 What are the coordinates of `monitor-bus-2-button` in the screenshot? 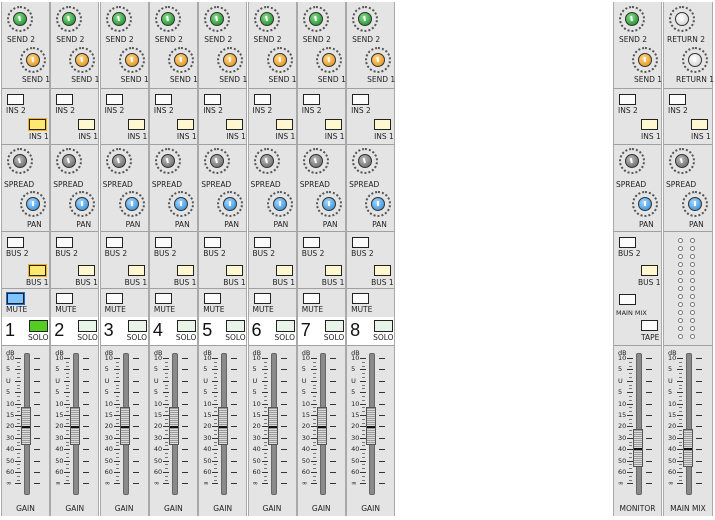 It's located at (627, 242).